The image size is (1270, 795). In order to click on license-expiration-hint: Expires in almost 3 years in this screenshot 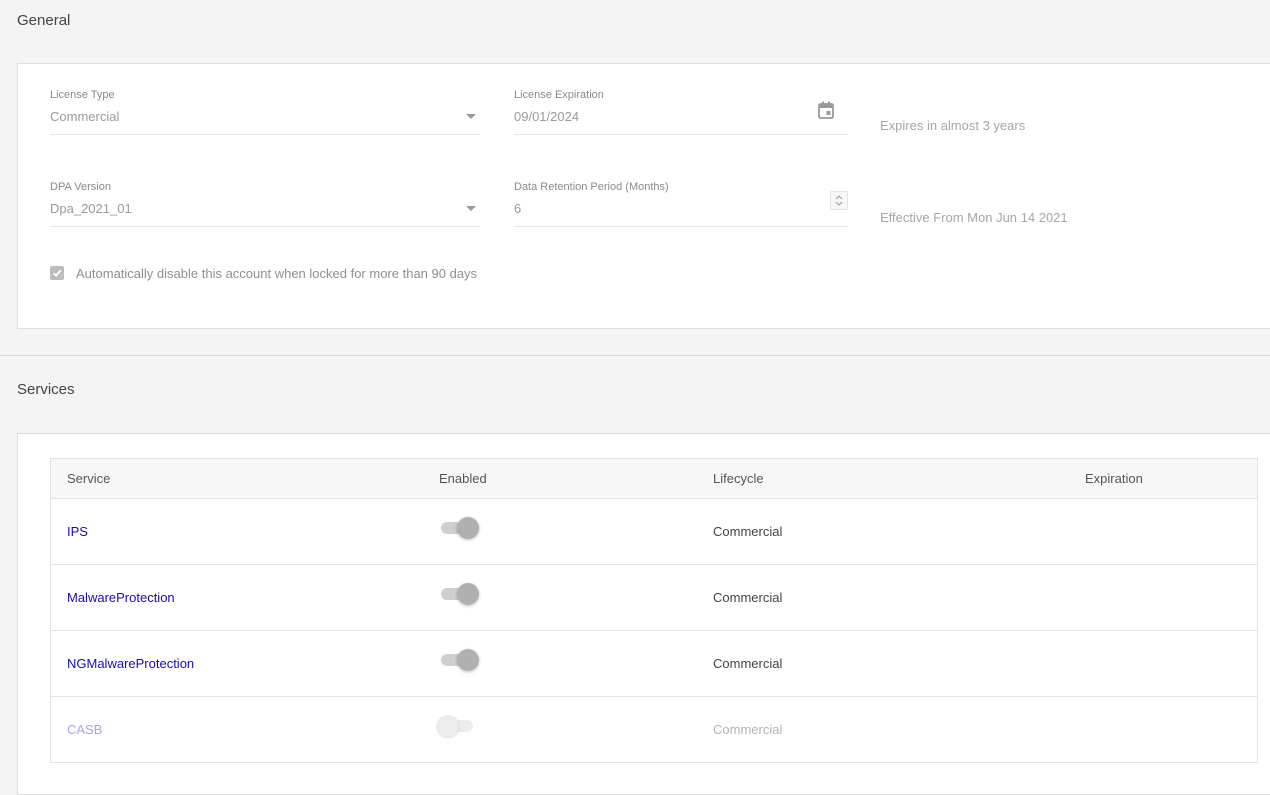, I will do `click(953, 125)`.